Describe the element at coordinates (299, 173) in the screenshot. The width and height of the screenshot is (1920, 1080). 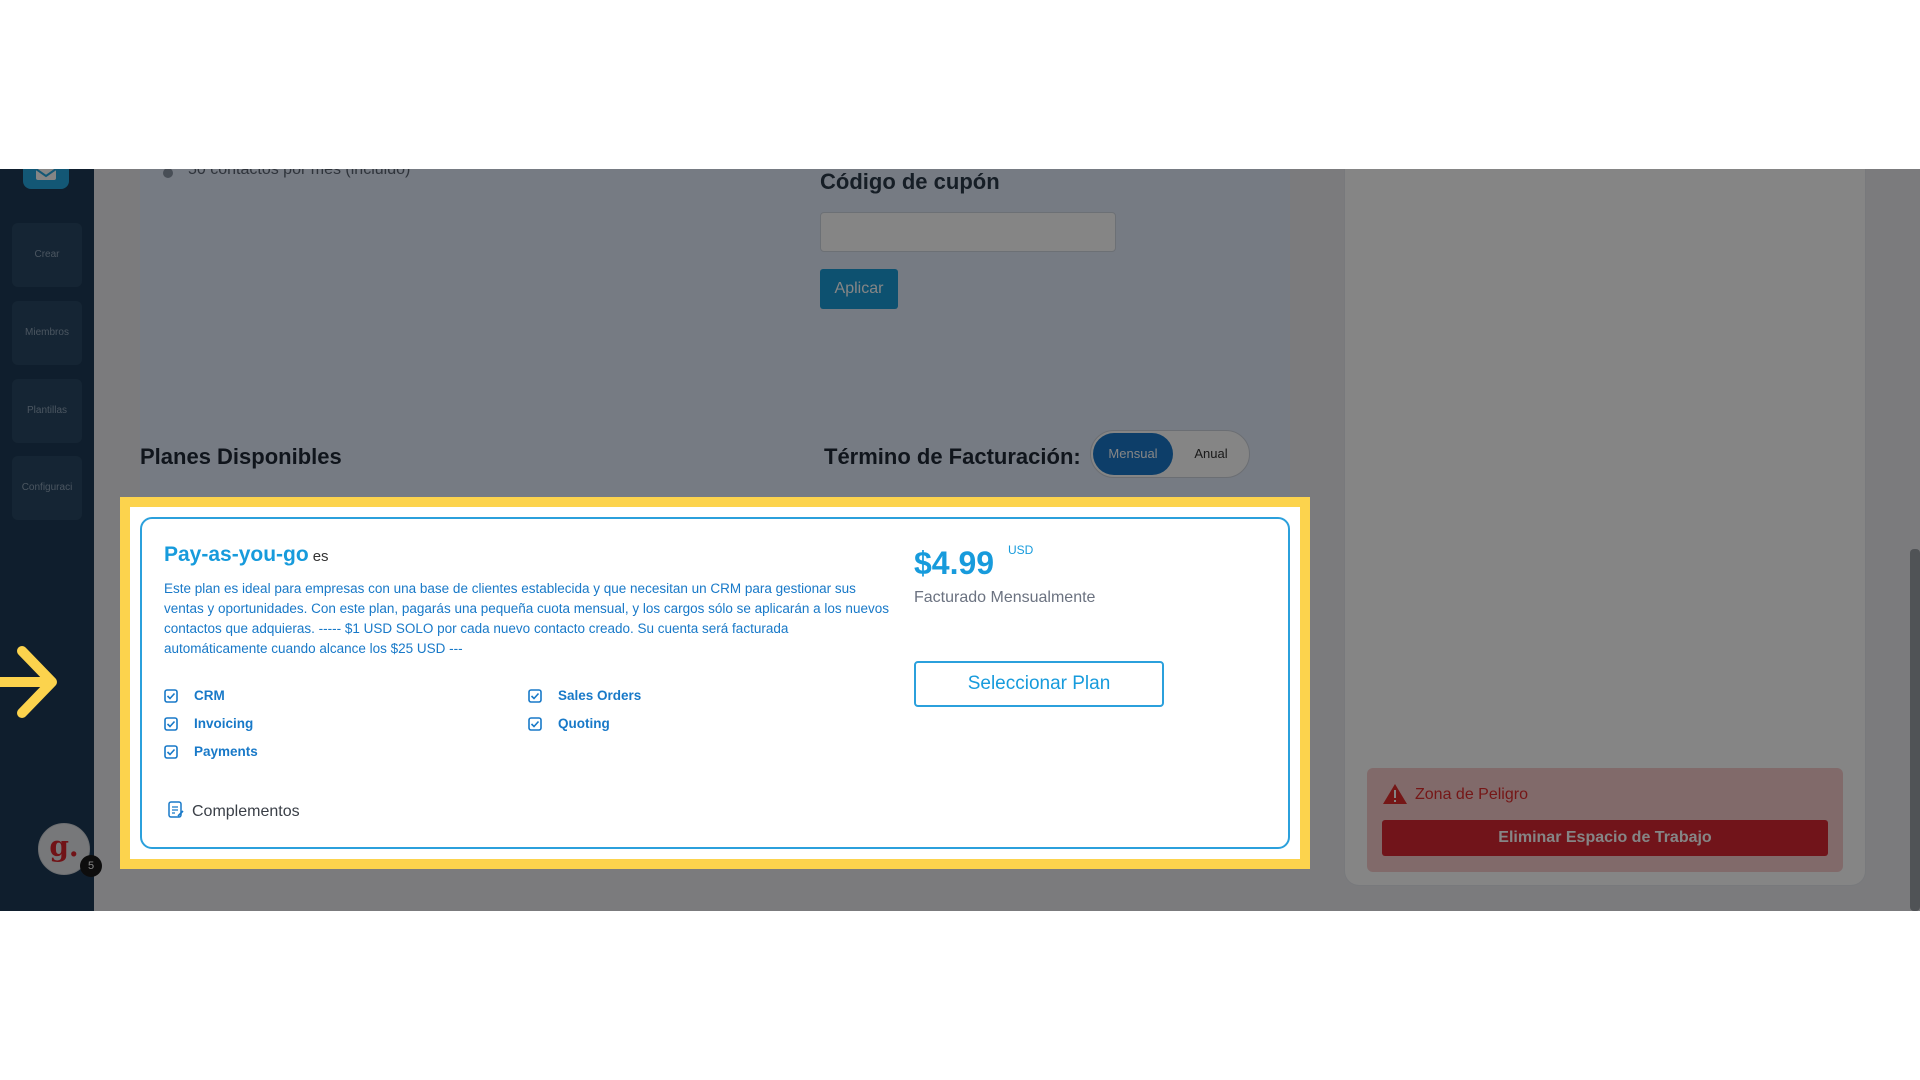
I see `included-contacts-text: 50 contactos por mes (incluido)` at that location.